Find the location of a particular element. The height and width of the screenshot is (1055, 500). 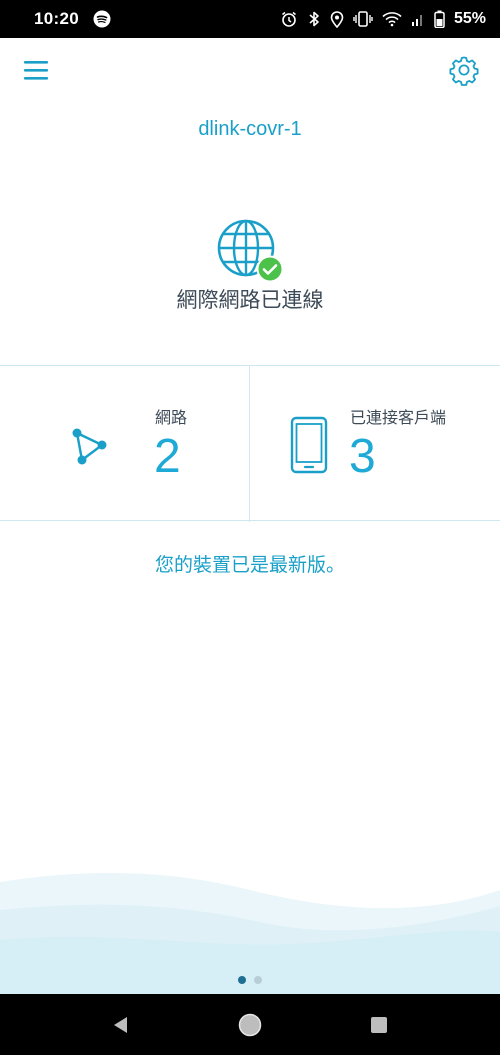

settings-button is located at coordinates (464, 70).